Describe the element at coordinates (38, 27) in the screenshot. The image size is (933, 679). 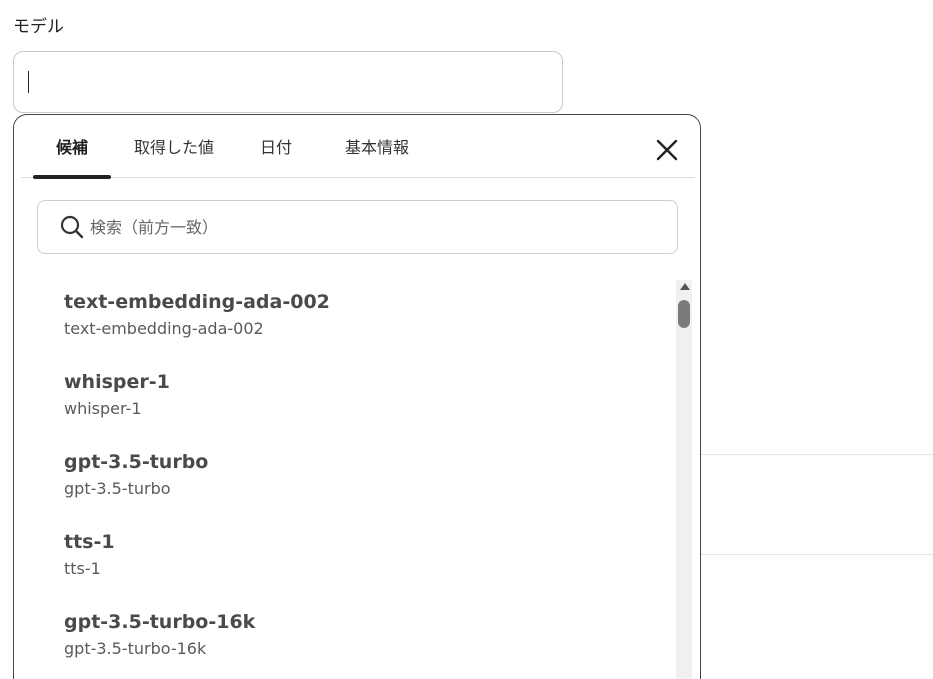
I see `model-field-label: モデル` at that location.